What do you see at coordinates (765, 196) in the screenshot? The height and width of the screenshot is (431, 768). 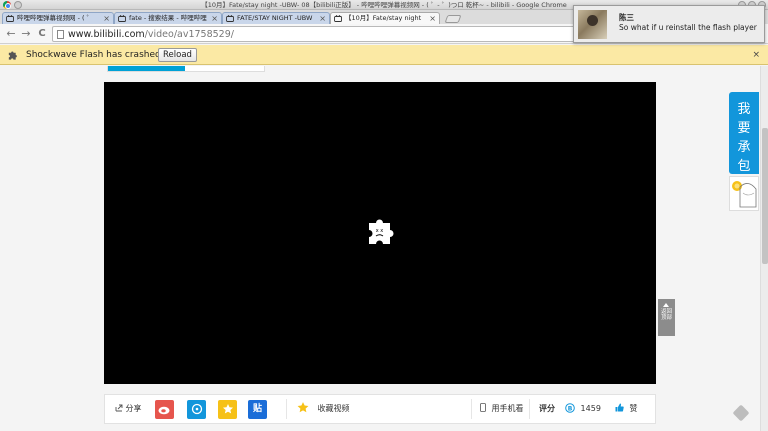 I see `scrollbar-thumb` at bounding box center [765, 196].